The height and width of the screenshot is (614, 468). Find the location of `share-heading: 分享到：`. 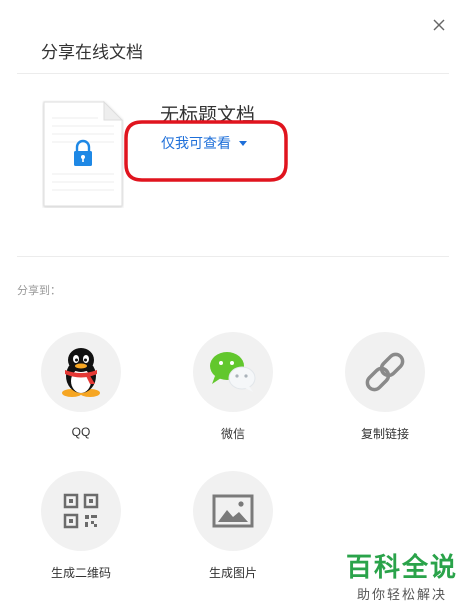

share-heading: 分享到： is located at coordinates (39, 291).